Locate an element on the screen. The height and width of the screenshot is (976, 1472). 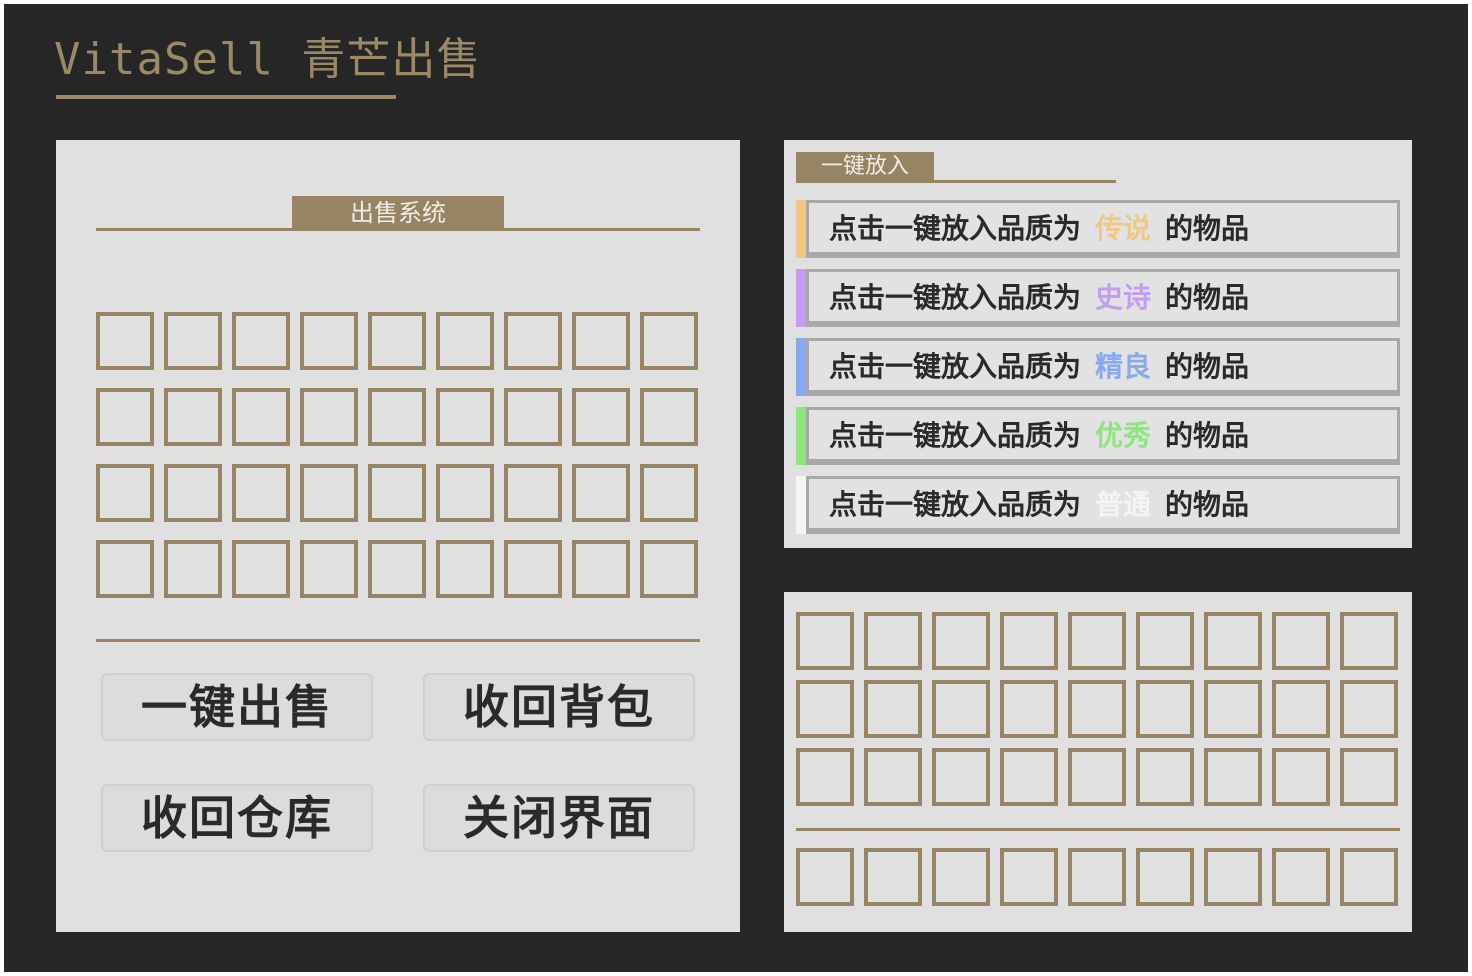
quick-put-uncommon-button: 点击一键放入品质为 优秀 的物品 is located at coordinates (1098, 437).